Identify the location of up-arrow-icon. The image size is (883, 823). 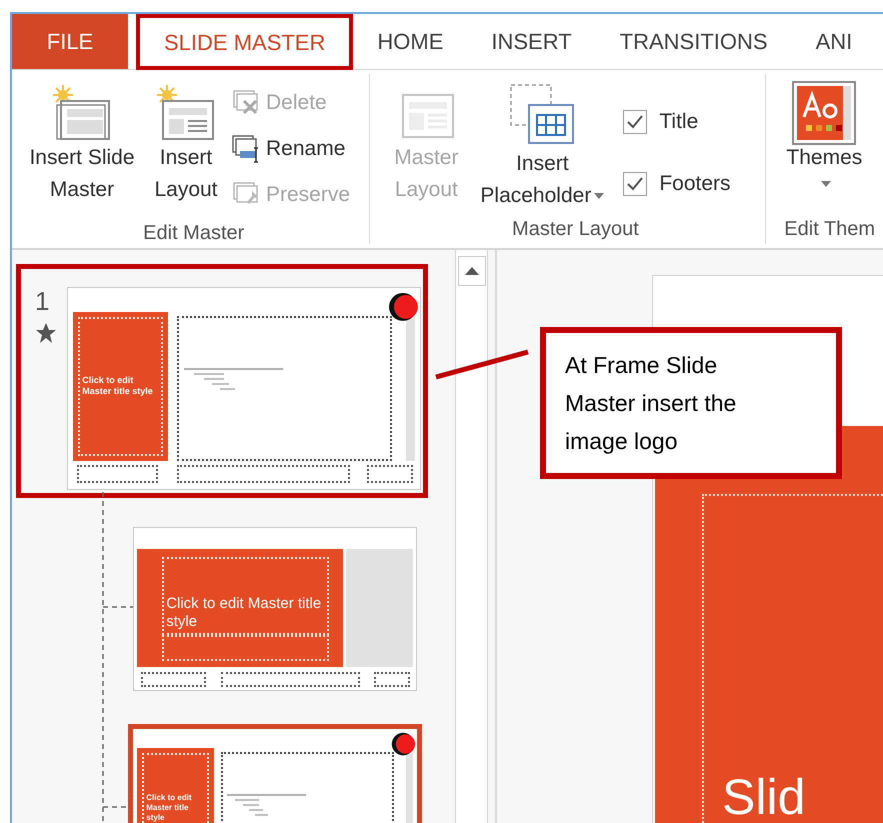
(471, 271).